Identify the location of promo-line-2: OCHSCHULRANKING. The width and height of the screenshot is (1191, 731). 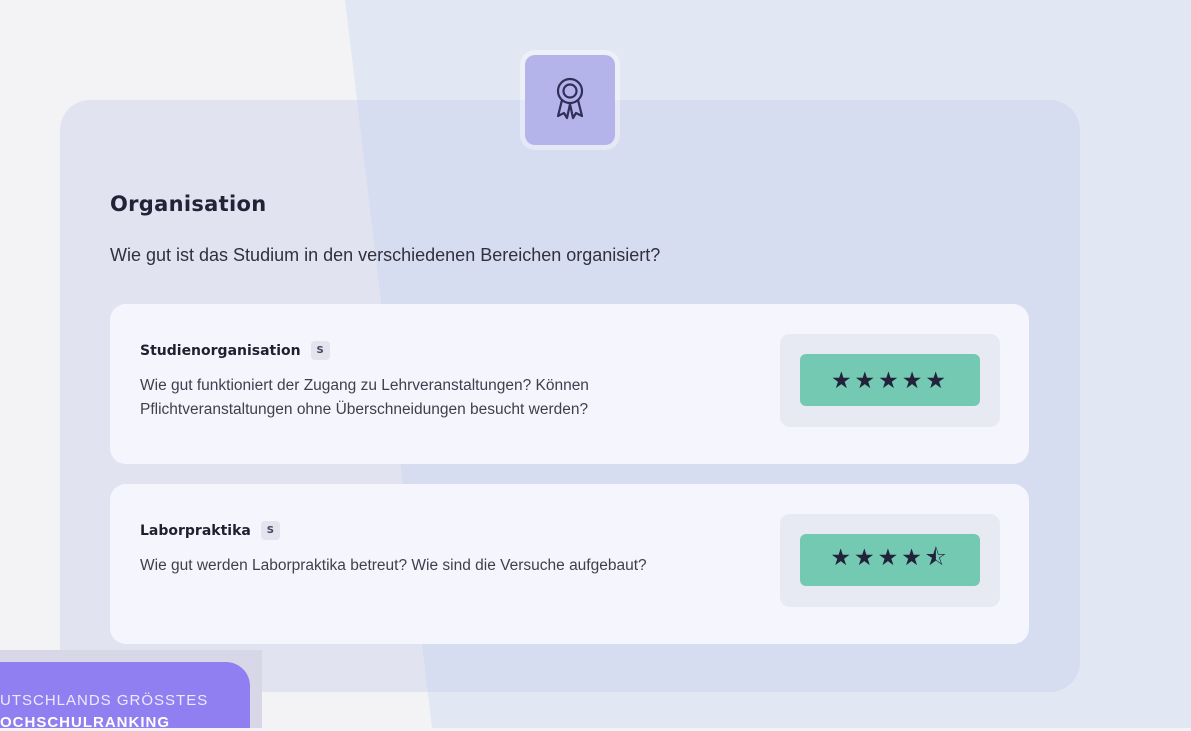
(85, 722).